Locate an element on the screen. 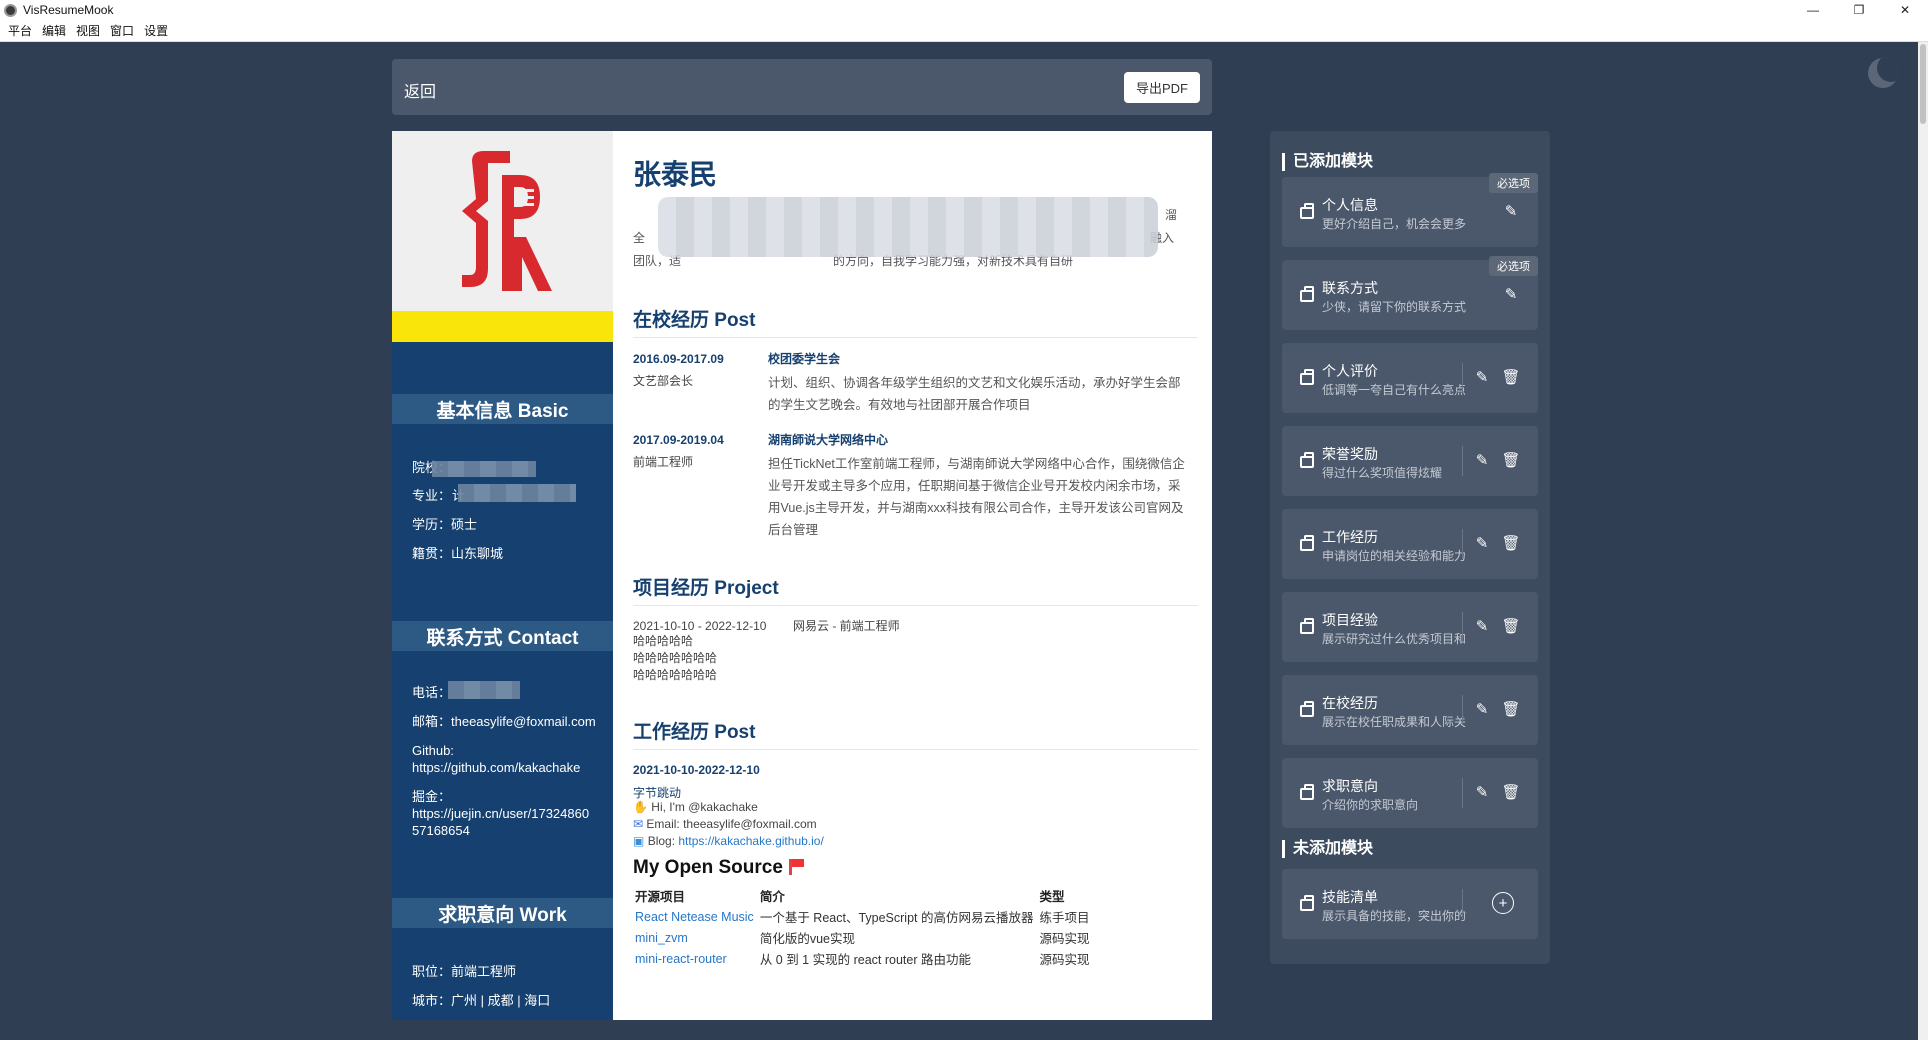  unadded-modules-title: 未添加模块 is located at coordinates (1327, 849).